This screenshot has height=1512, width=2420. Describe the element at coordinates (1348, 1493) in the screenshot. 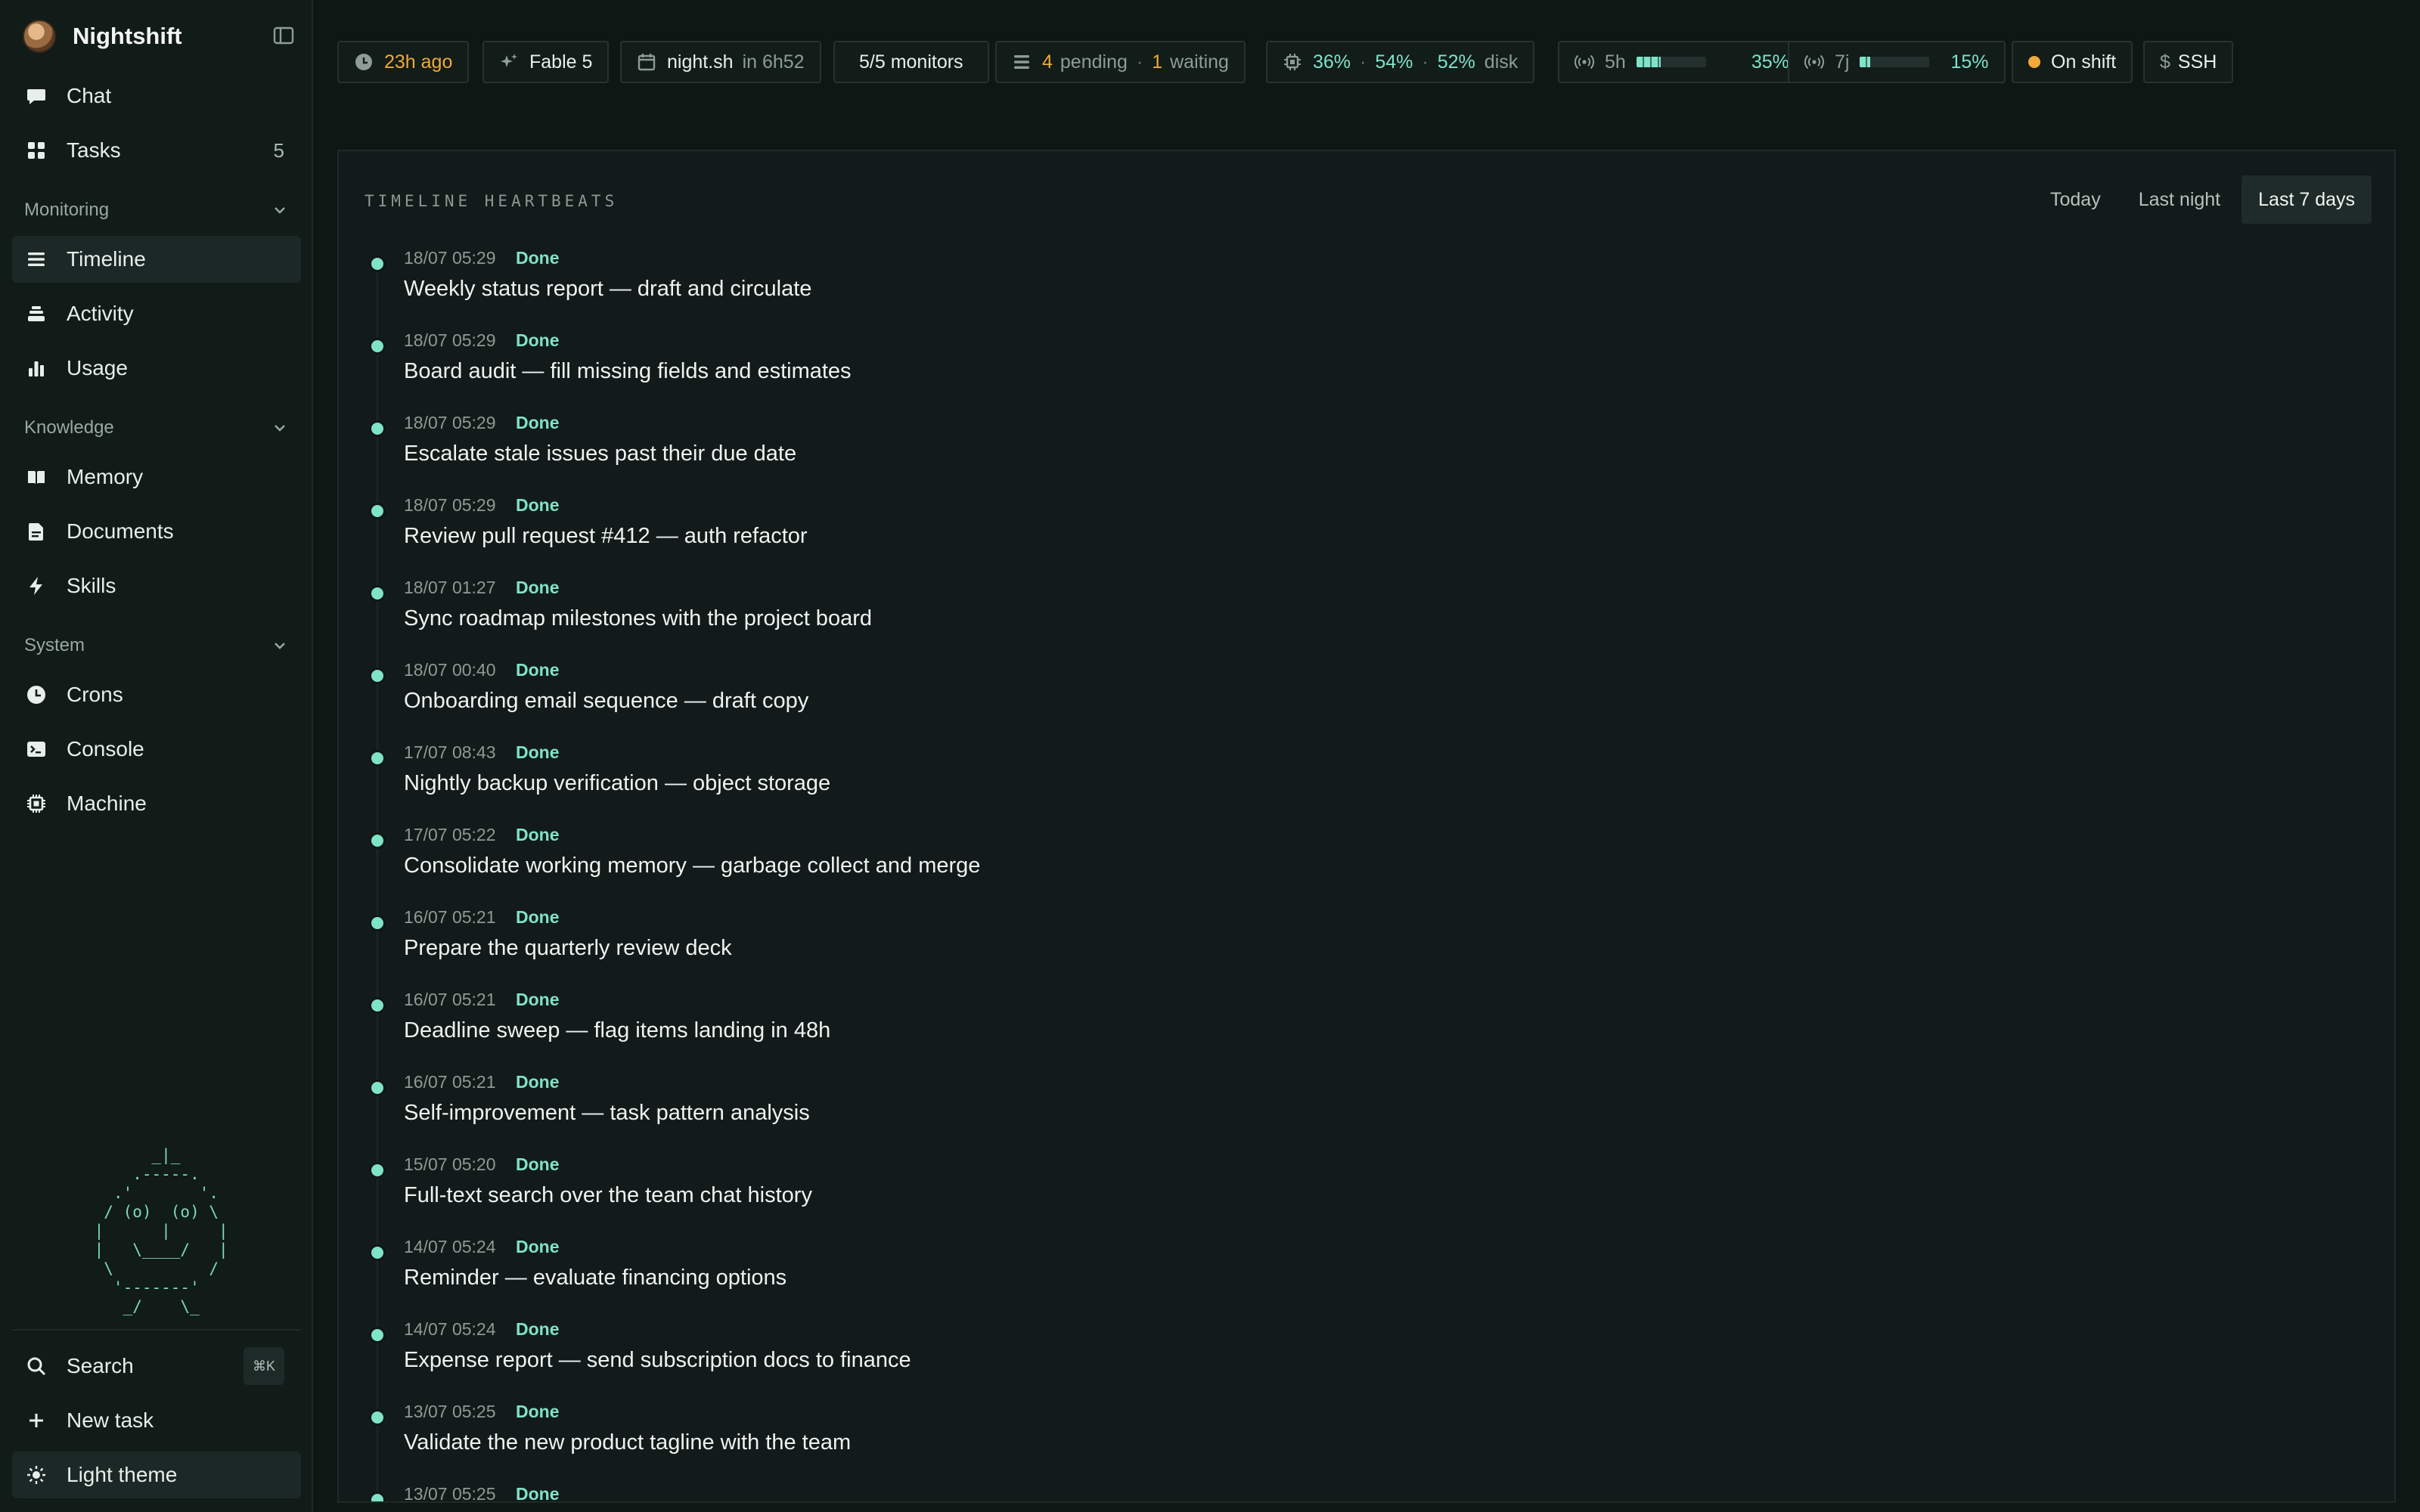

I see `timeline-entry: 13/07 05:25 Done` at that location.